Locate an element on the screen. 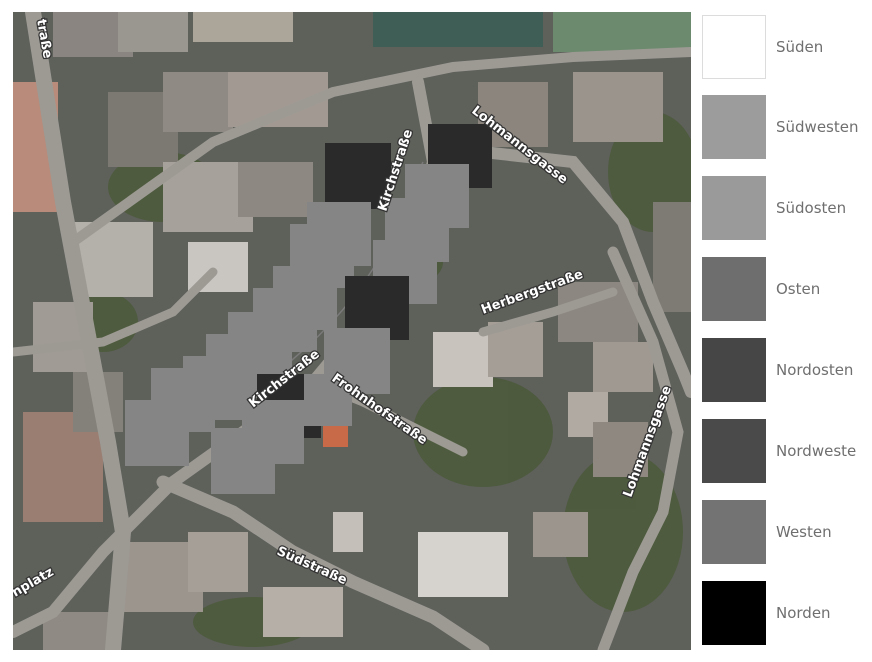 This screenshot has height=662, width=872. legend-item-sueden: Süden is located at coordinates (786, 45).